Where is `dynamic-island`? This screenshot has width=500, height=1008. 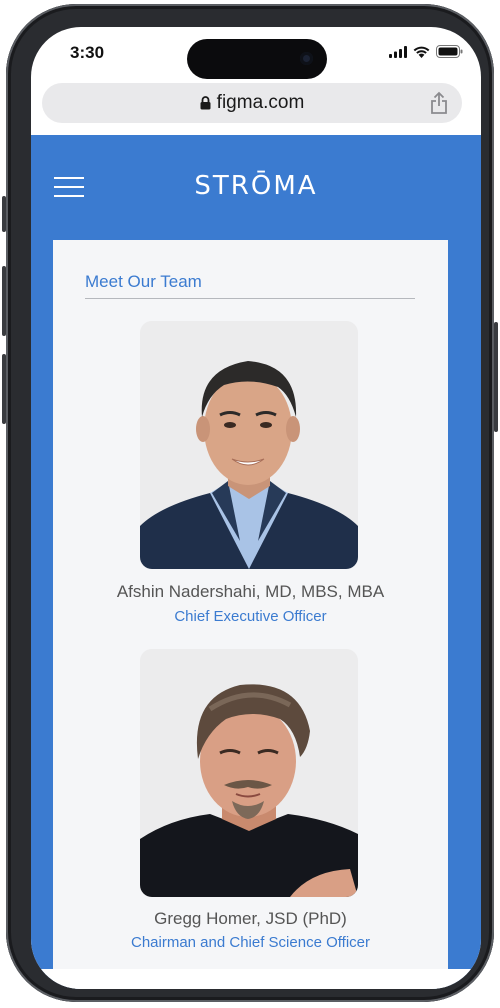
dynamic-island is located at coordinates (257, 59).